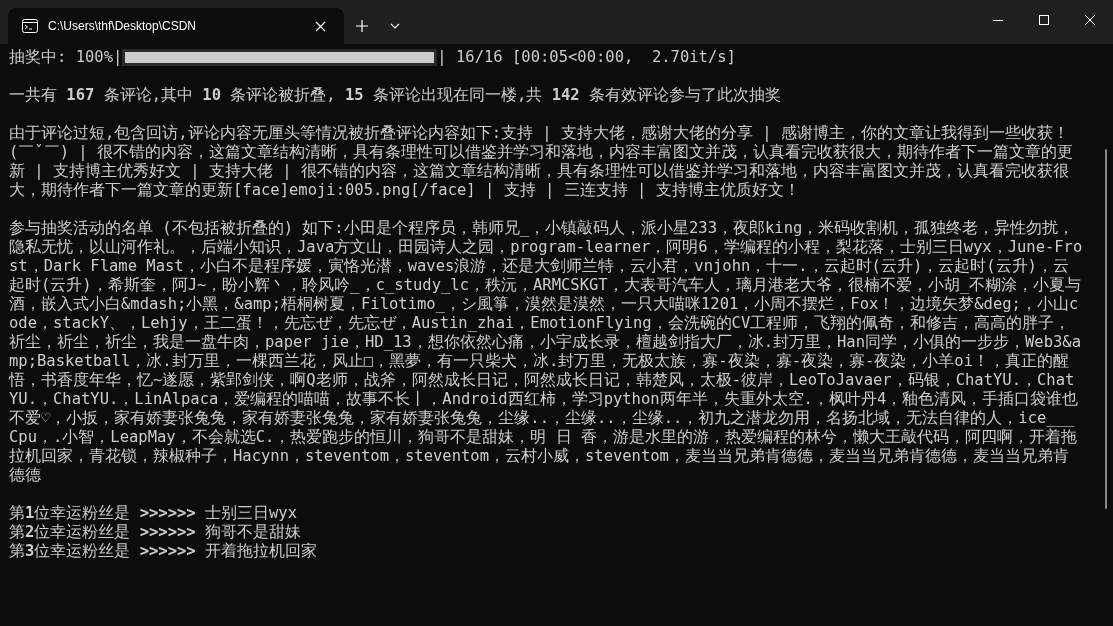 This screenshot has width=1113, height=626. Describe the element at coordinates (66, 57) in the screenshot. I see `progress-label: 抽奖中: 100%|` at that location.